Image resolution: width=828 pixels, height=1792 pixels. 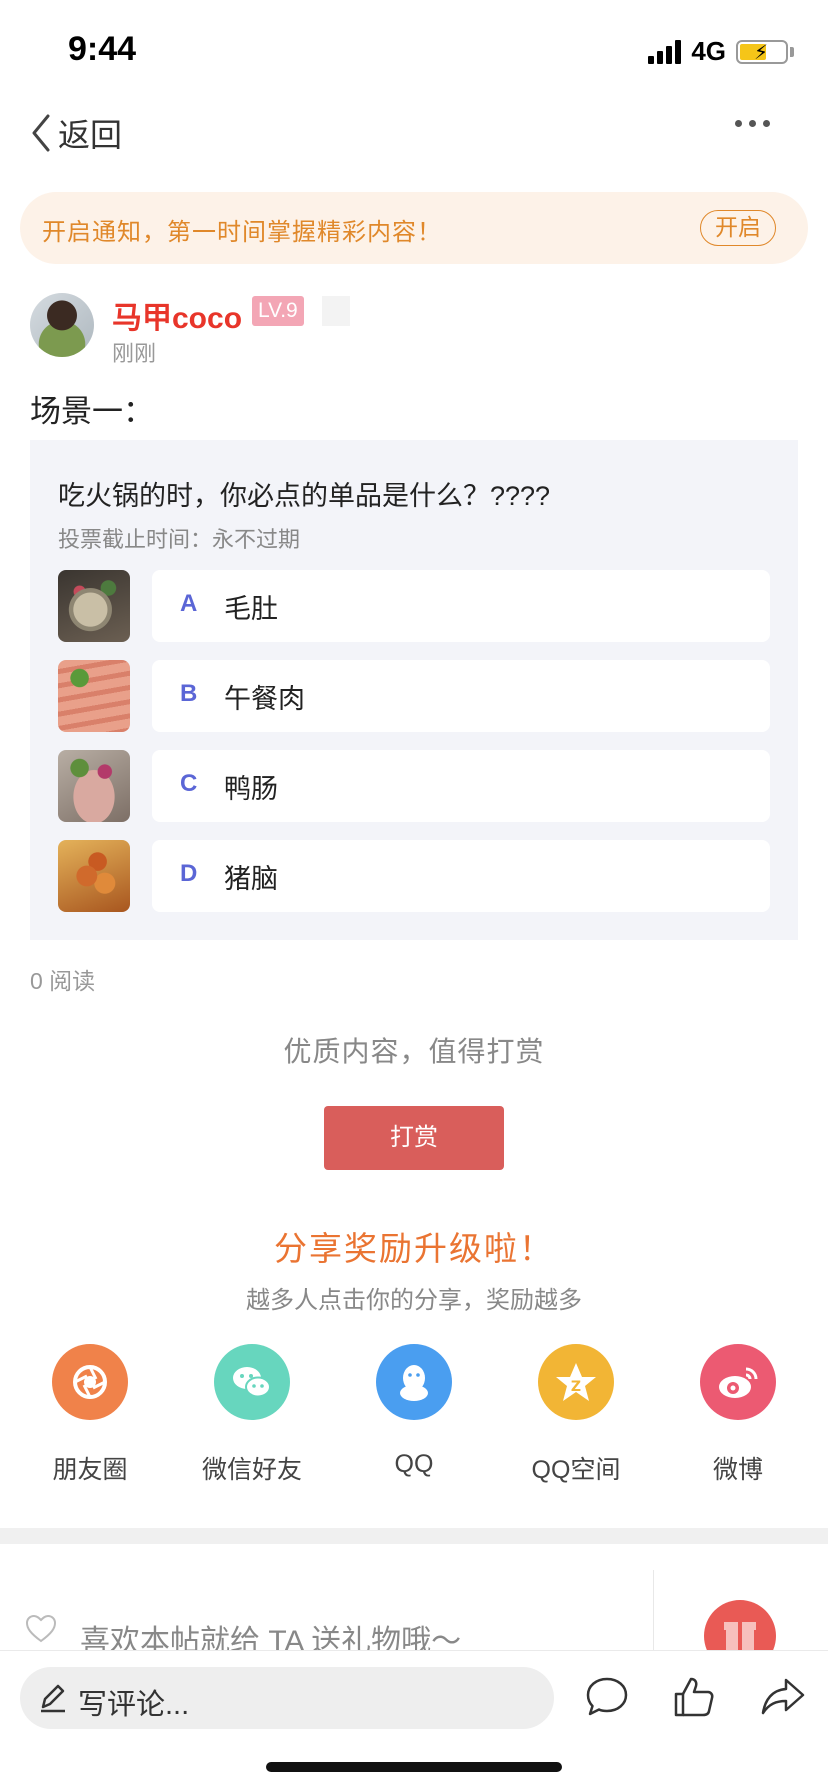 What do you see at coordinates (62, 325) in the screenshot?
I see `avatar` at bounding box center [62, 325].